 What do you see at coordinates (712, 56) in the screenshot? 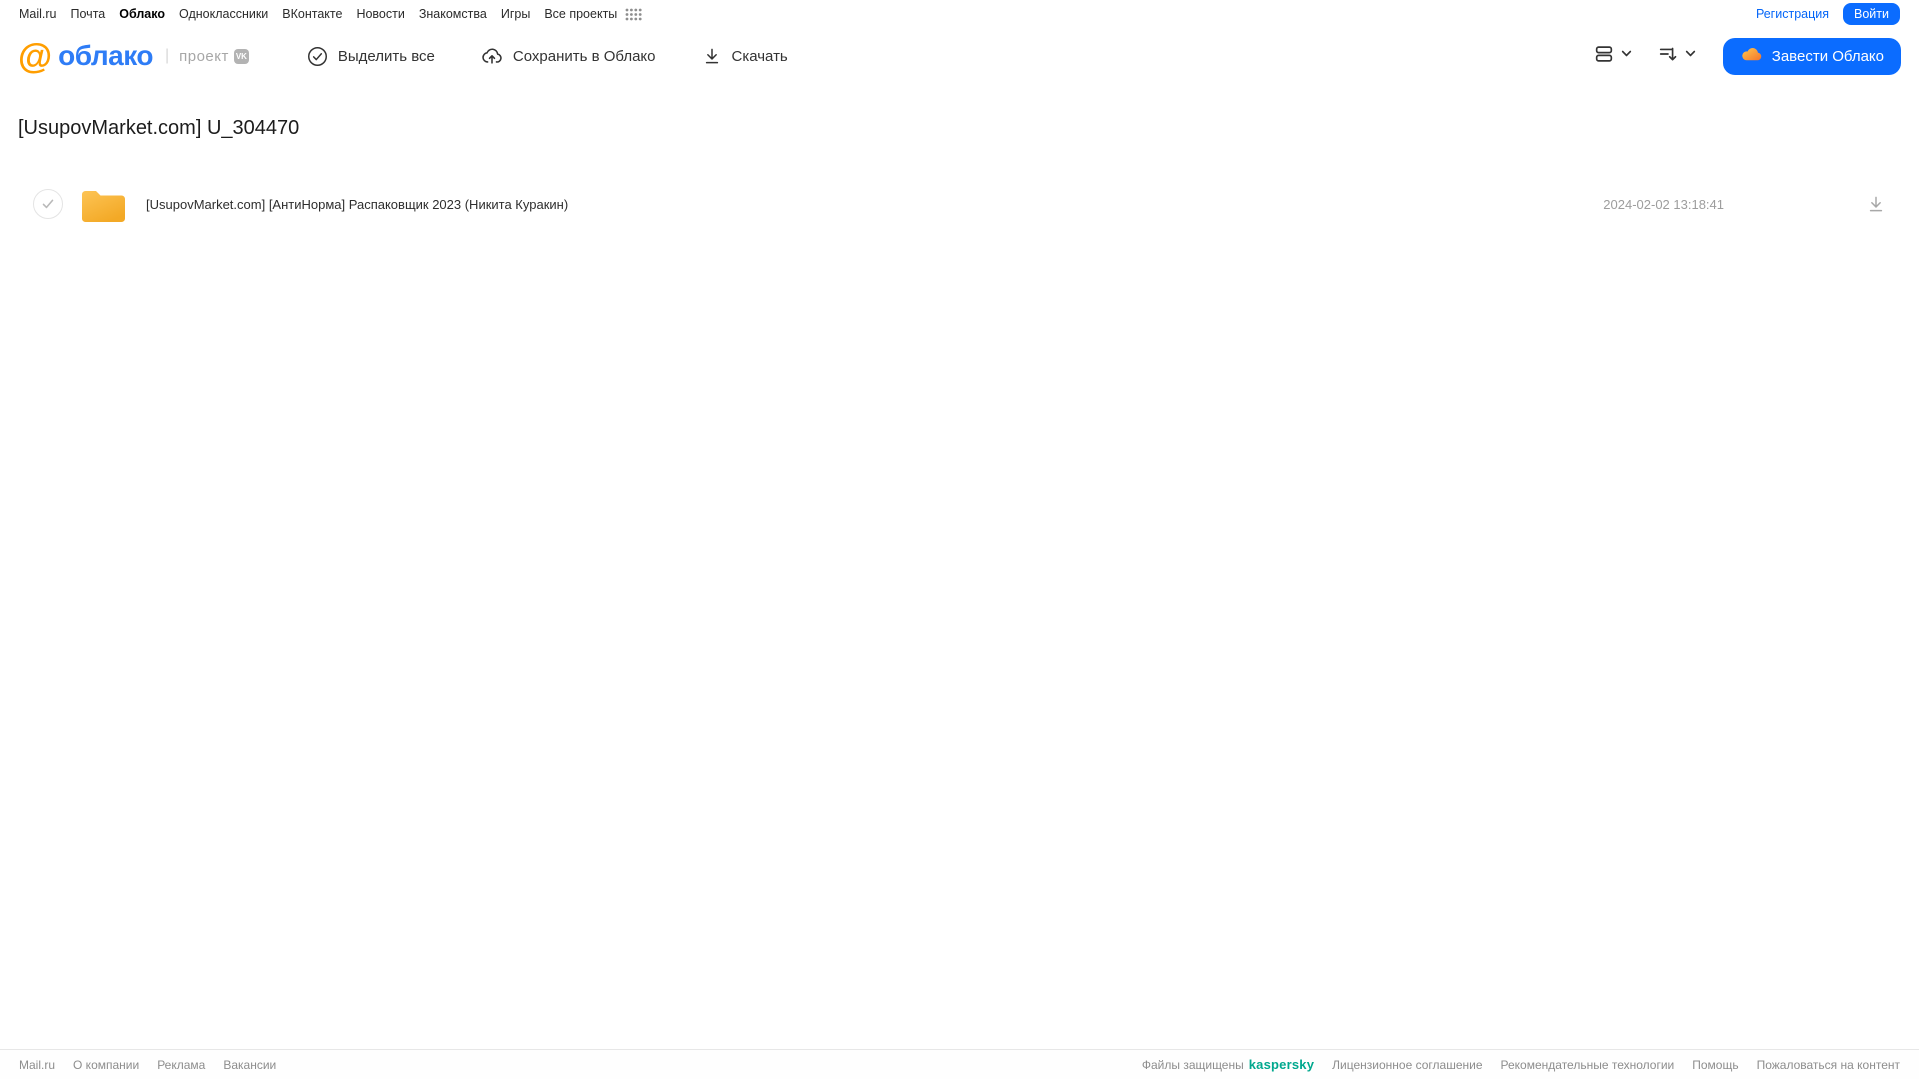
I see `download-icon` at bounding box center [712, 56].